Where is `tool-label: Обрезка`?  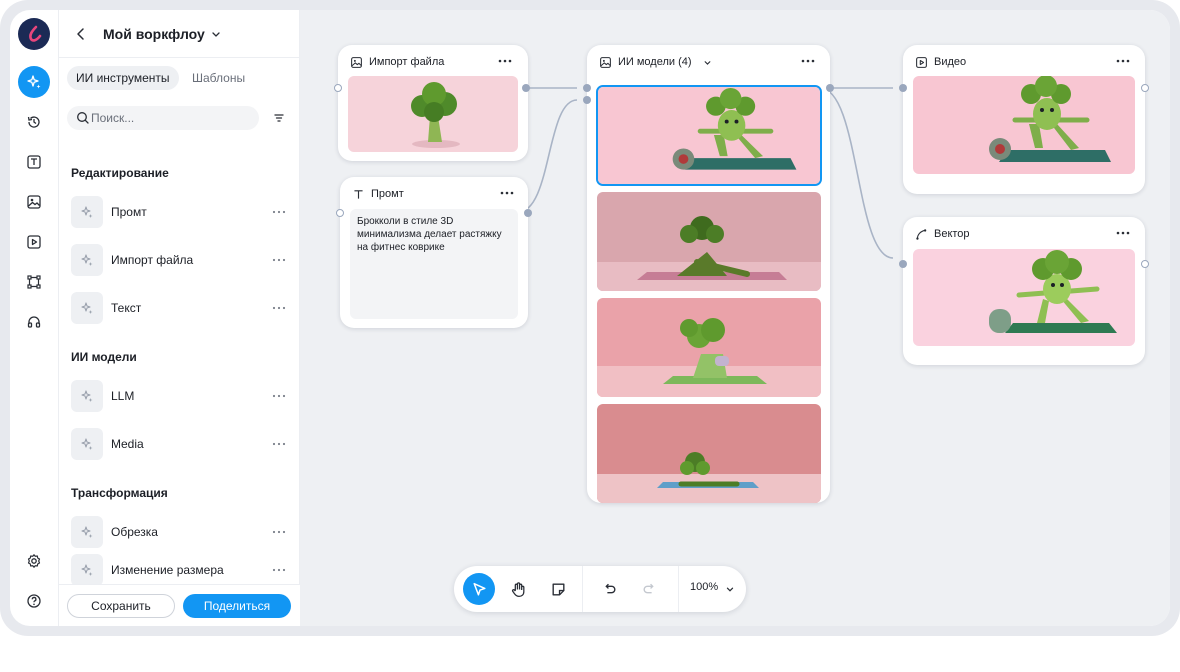 tool-label: Обрезка is located at coordinates (134, 532).